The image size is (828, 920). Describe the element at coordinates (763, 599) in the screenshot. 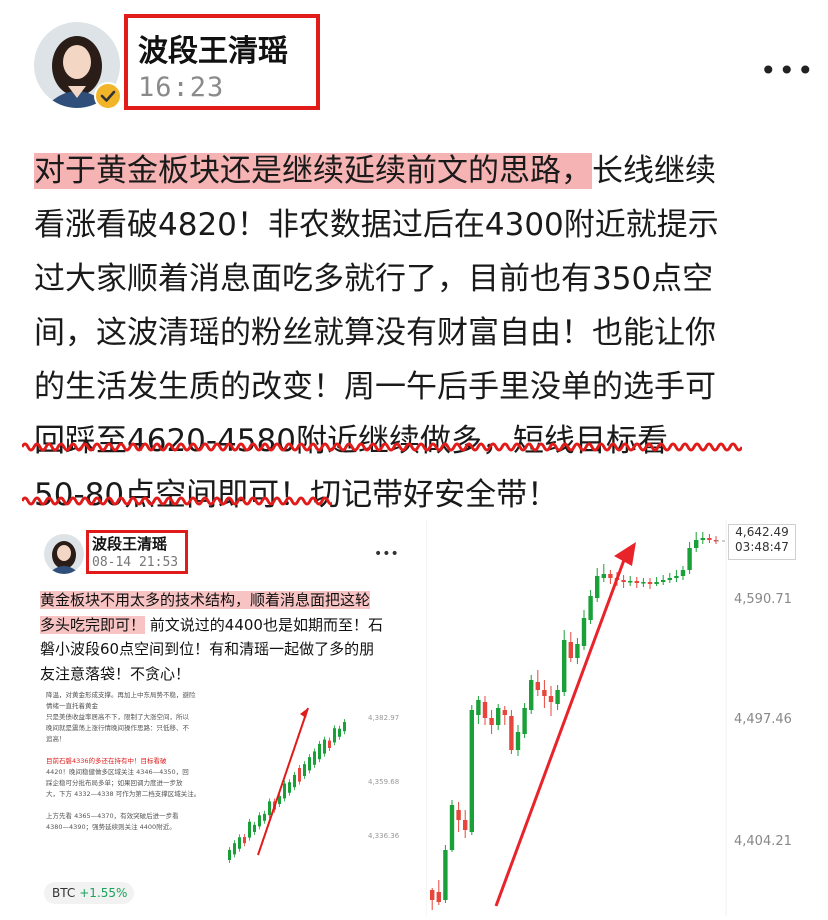

I see `price-axis-label: 4,590.71` at that location.